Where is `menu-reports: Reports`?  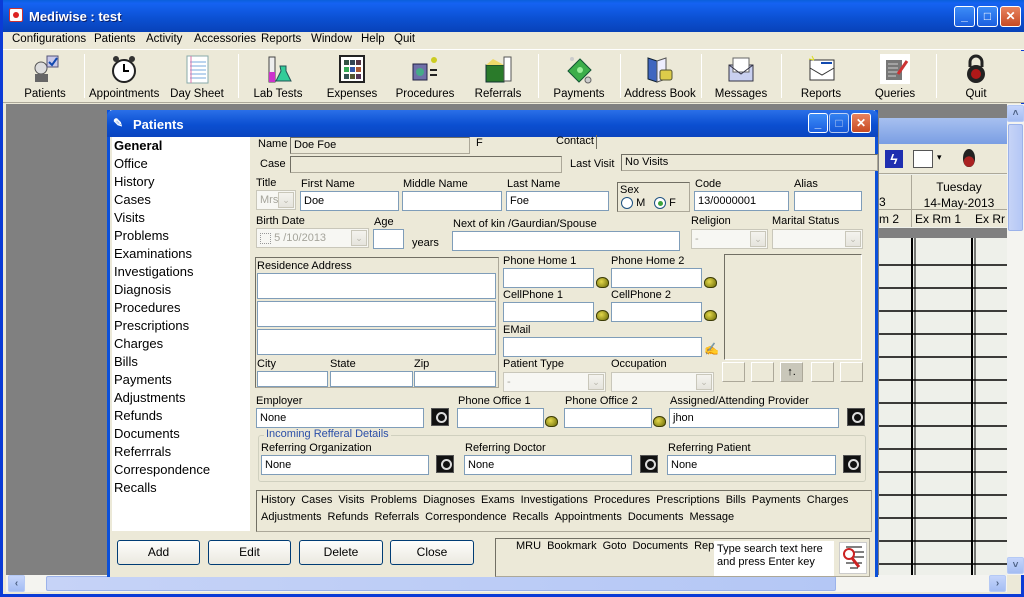 menu-reports: Reports is located at coordinates (281, 39).